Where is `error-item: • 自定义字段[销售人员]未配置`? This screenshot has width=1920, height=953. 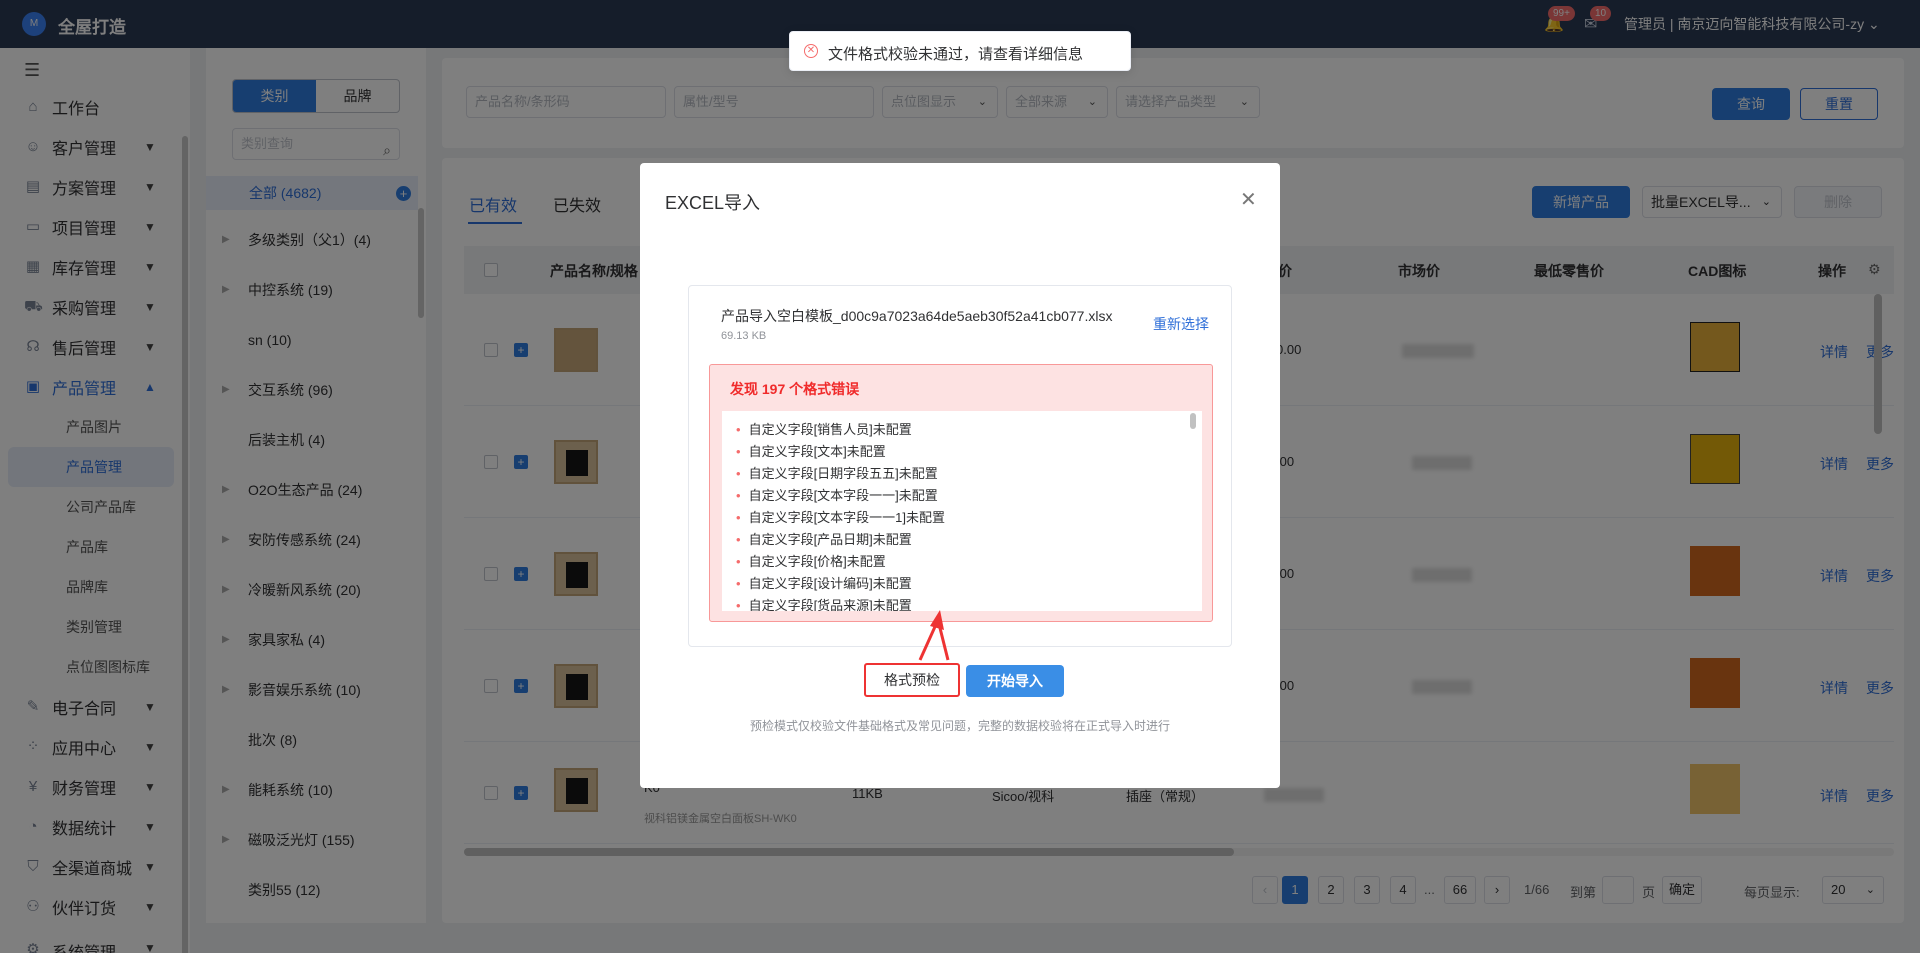 error-item: • 自定义字段[销售人员]未配置 is located at coordinates (824, 428).